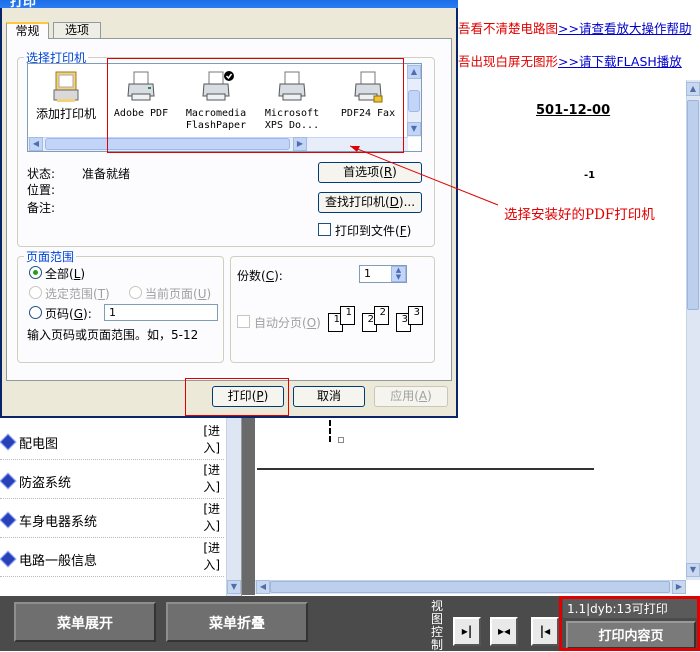 Image resolution: width=700 pixels, height=652 pixels. Describe the element at coordinates (27, 30) in the screenshot. I see `tab-general: 常规` at that location.